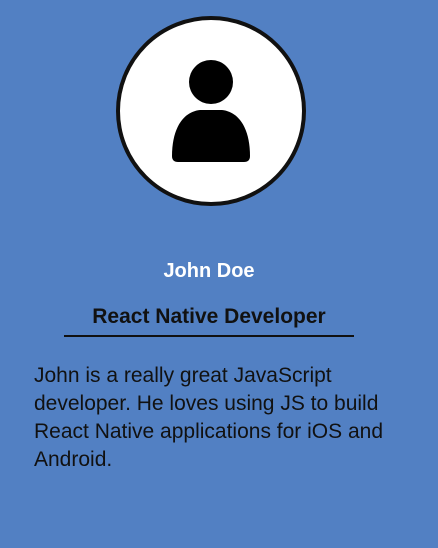 Image resolution: width=438 pixels, height=548 pixels. I want to click on user-silhouette-icon, so click(211, 111).